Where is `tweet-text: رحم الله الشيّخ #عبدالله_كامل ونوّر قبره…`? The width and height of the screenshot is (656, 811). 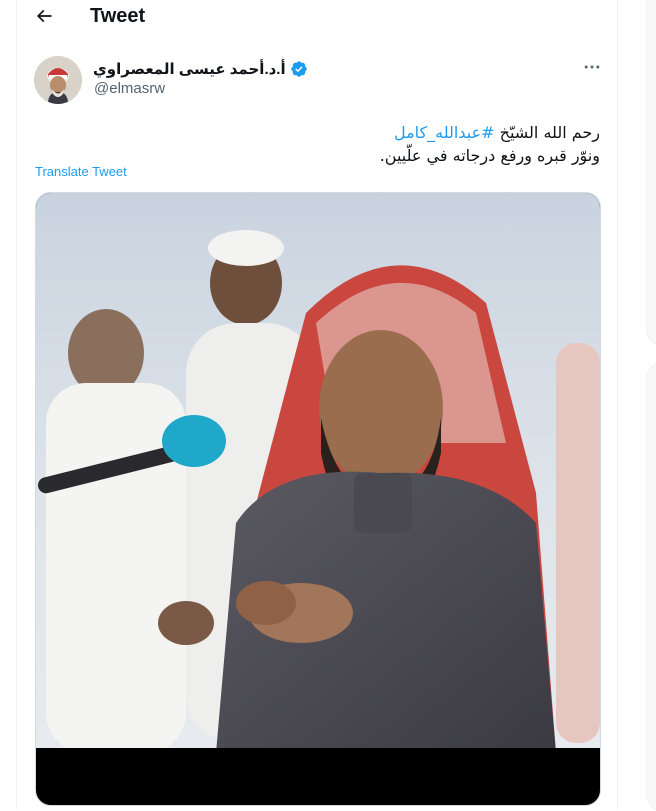
tweet-text: رحم الله الشيّخ #عبدالله_كامل ونوّر قبره… is located at coordinates (320, 144).